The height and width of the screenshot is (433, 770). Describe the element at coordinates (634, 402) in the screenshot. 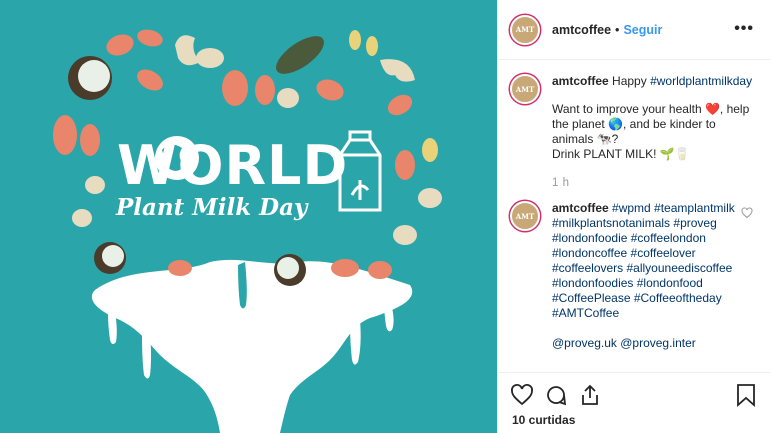

I see `actions-bar: 10 curtidas` at that location.